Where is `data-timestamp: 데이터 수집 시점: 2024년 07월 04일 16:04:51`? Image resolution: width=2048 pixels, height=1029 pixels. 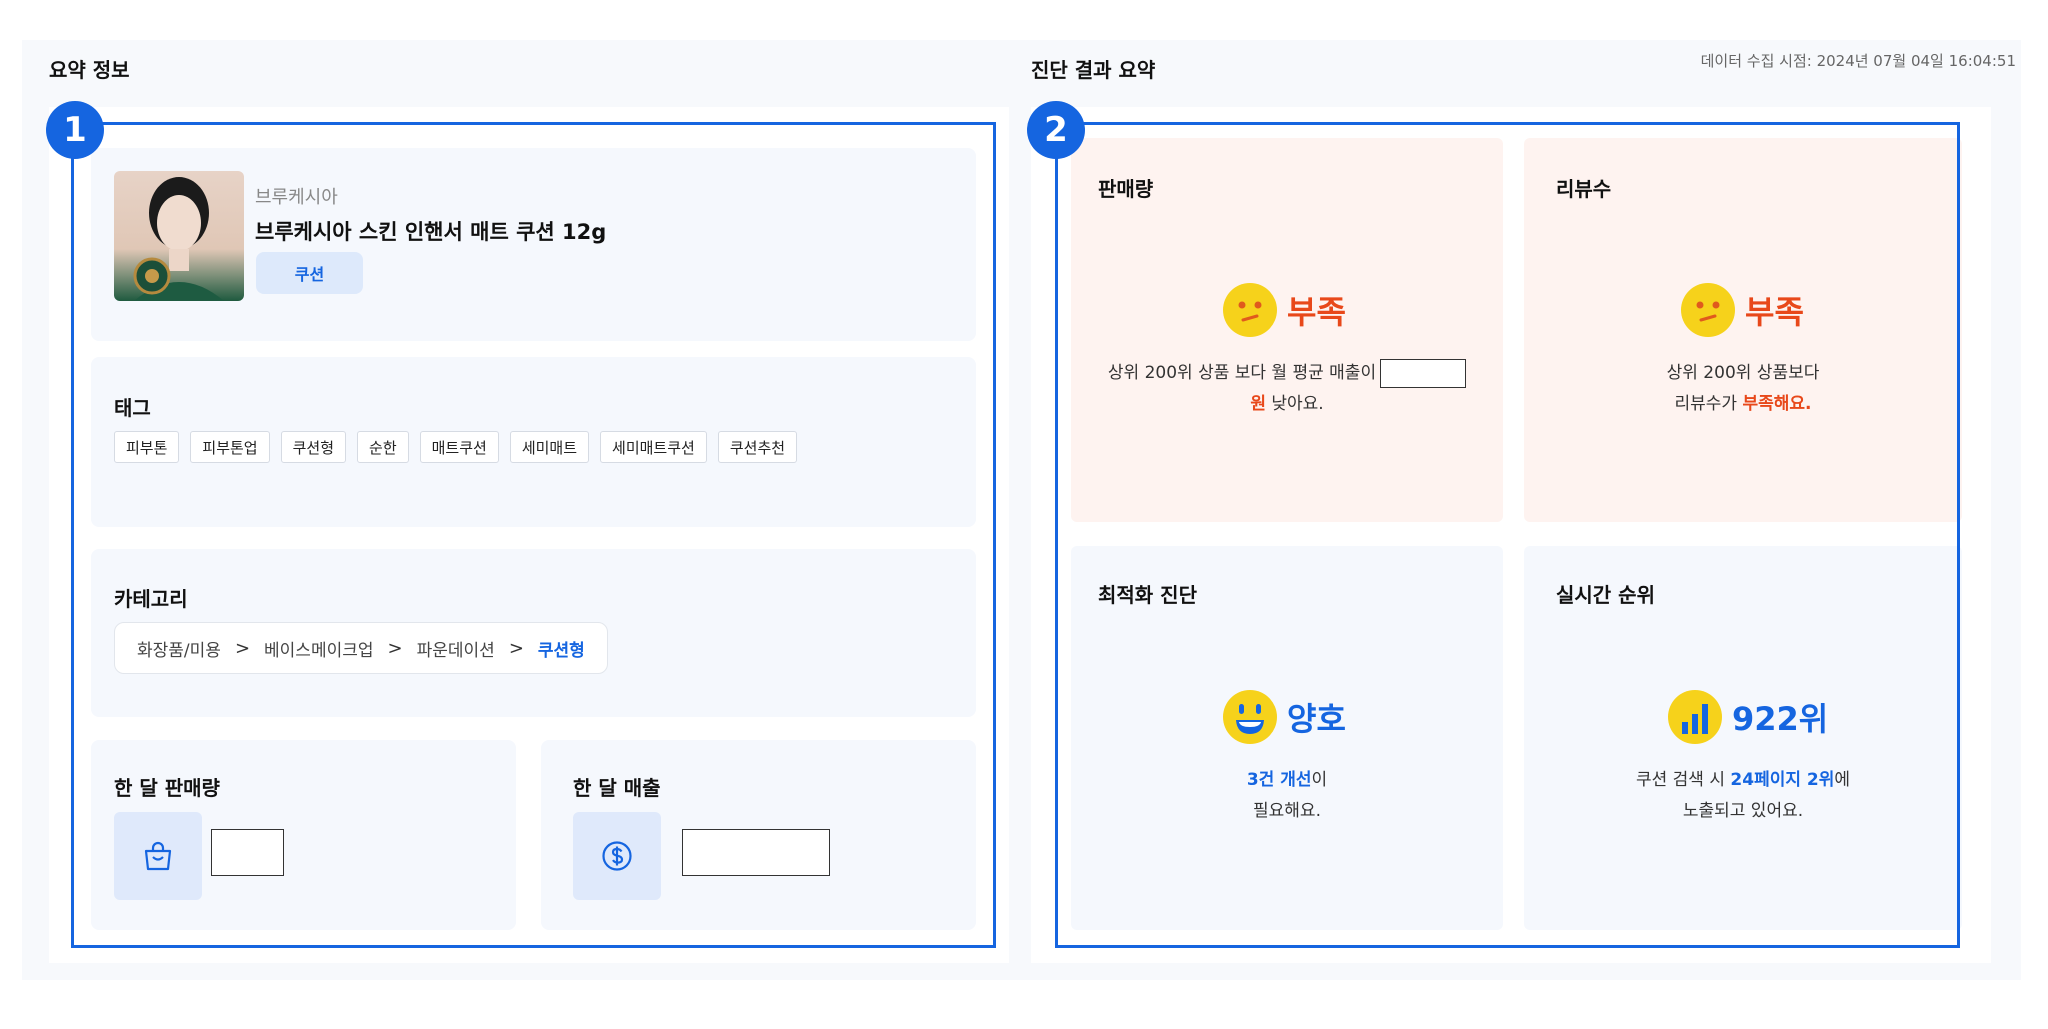 data-timestamp: 데이터 수집 시점: 2024년 07월 04일 16:04:51 is located at coordinates (1858, 61).